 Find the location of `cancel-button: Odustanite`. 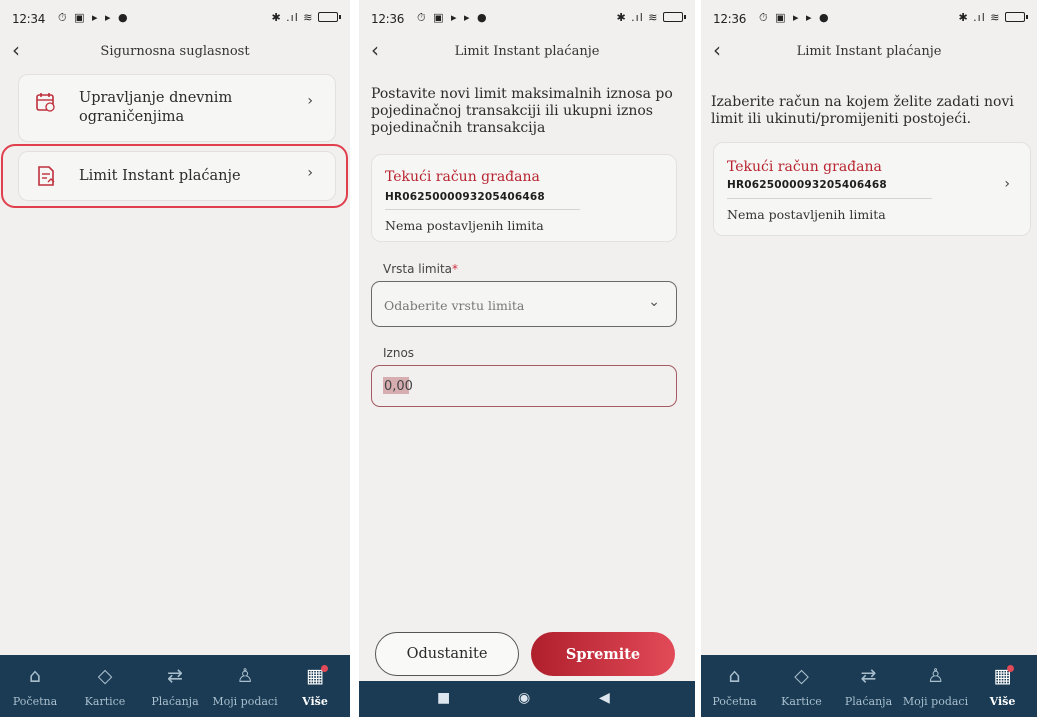

cancel-button: Odustanite is located at coordinates (447, 654).